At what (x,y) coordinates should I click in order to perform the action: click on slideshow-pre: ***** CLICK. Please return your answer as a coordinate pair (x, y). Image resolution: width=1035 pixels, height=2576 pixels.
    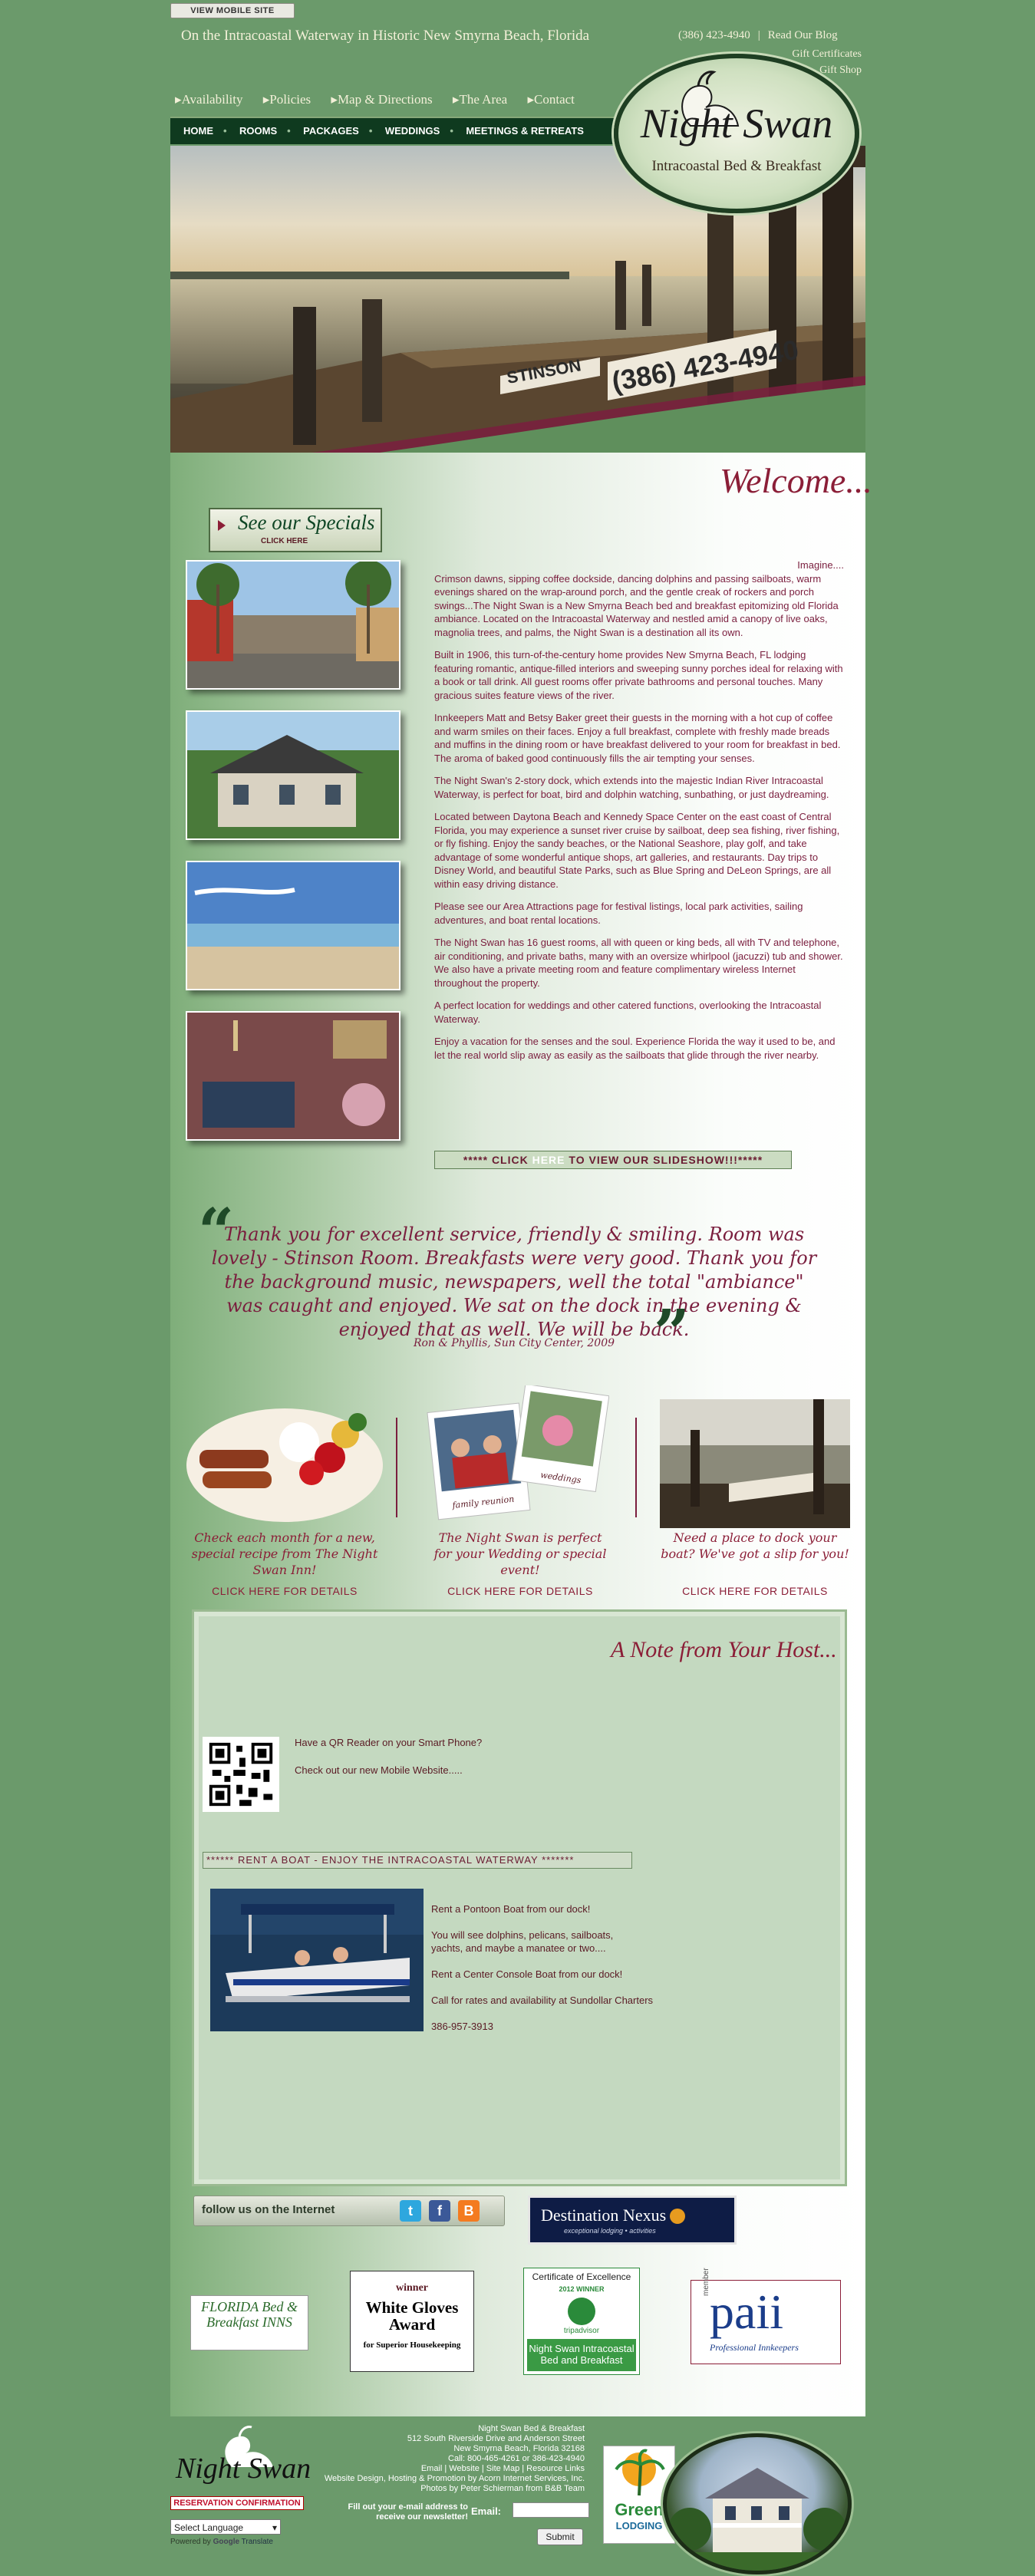
    Looking at the image, I should click on (497, 1160).